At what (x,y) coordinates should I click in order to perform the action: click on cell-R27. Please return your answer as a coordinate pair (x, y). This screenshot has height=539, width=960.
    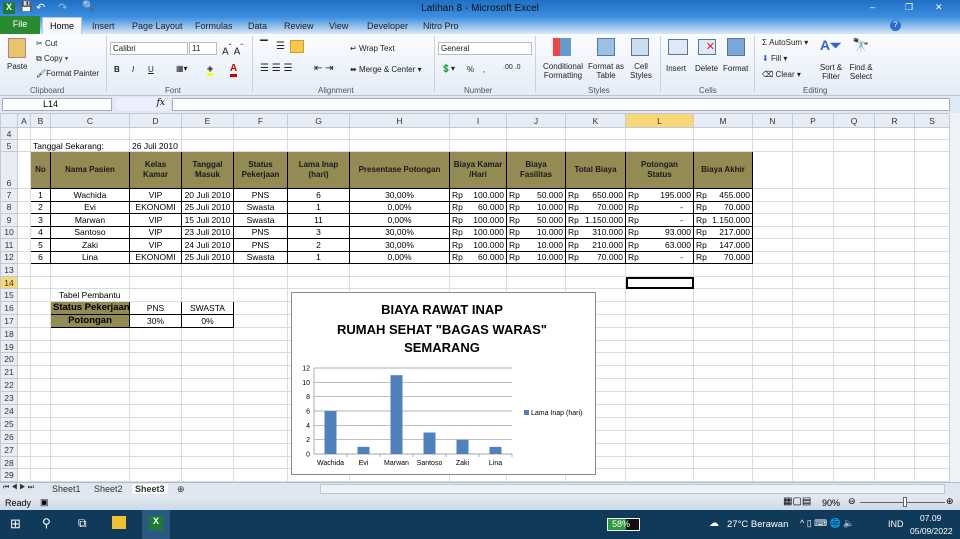
    Looking at the image, I should click on (894, 449).